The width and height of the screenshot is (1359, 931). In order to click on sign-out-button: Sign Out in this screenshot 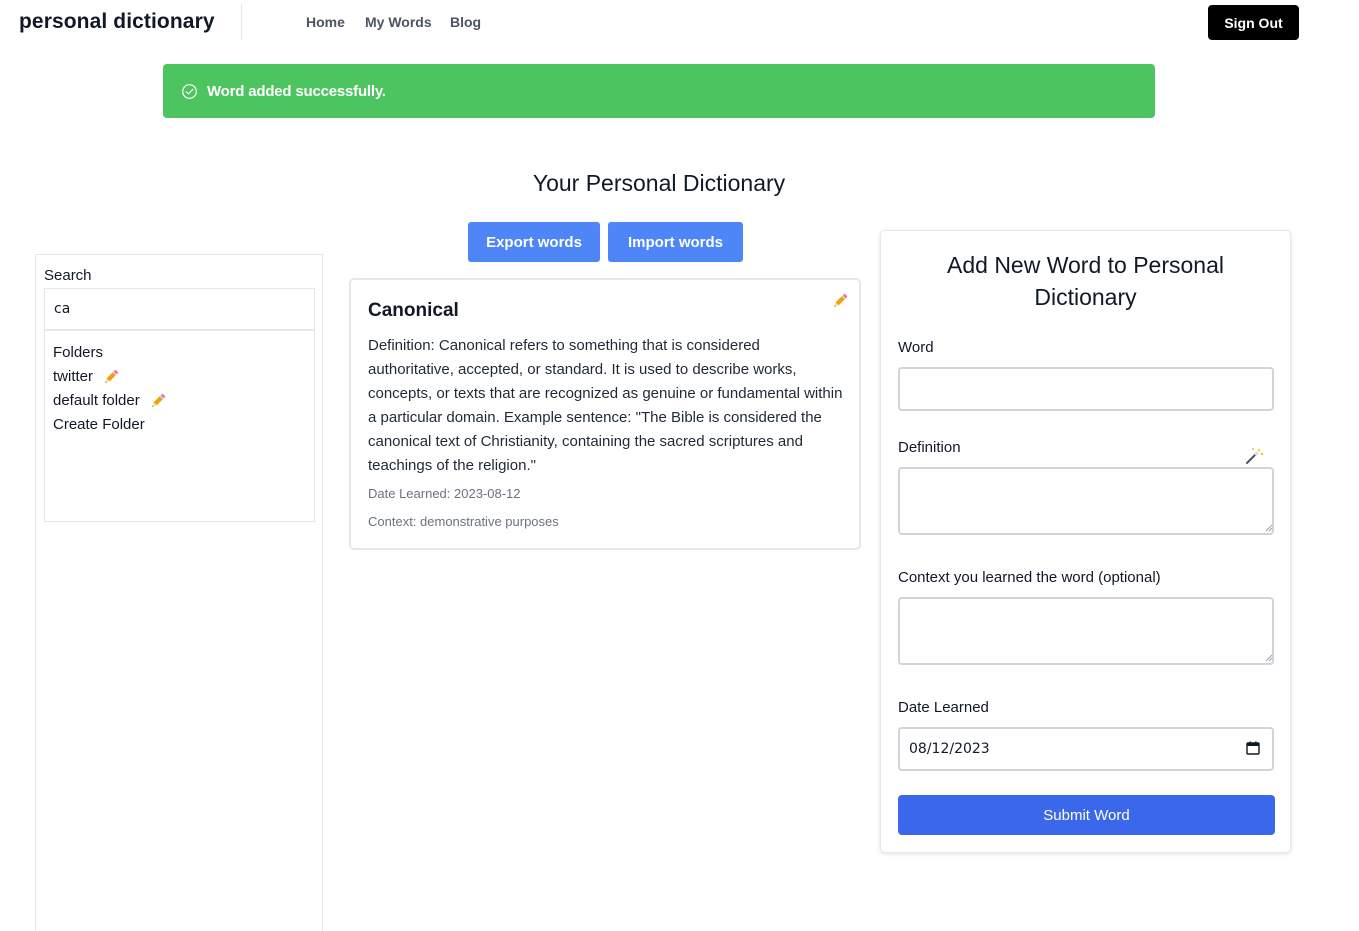, I will do `click(1253, 22)`.